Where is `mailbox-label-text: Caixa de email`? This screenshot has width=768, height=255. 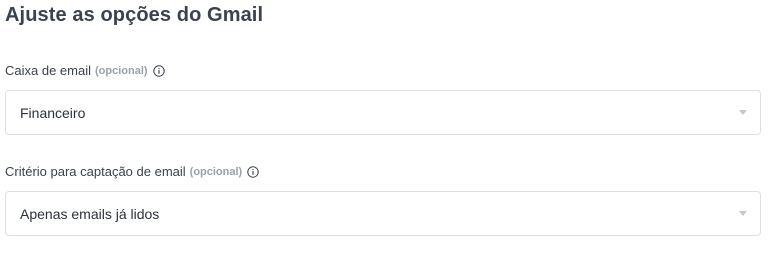
mailbox-label-text: Caixa de email is located at coordinates (48, 70).